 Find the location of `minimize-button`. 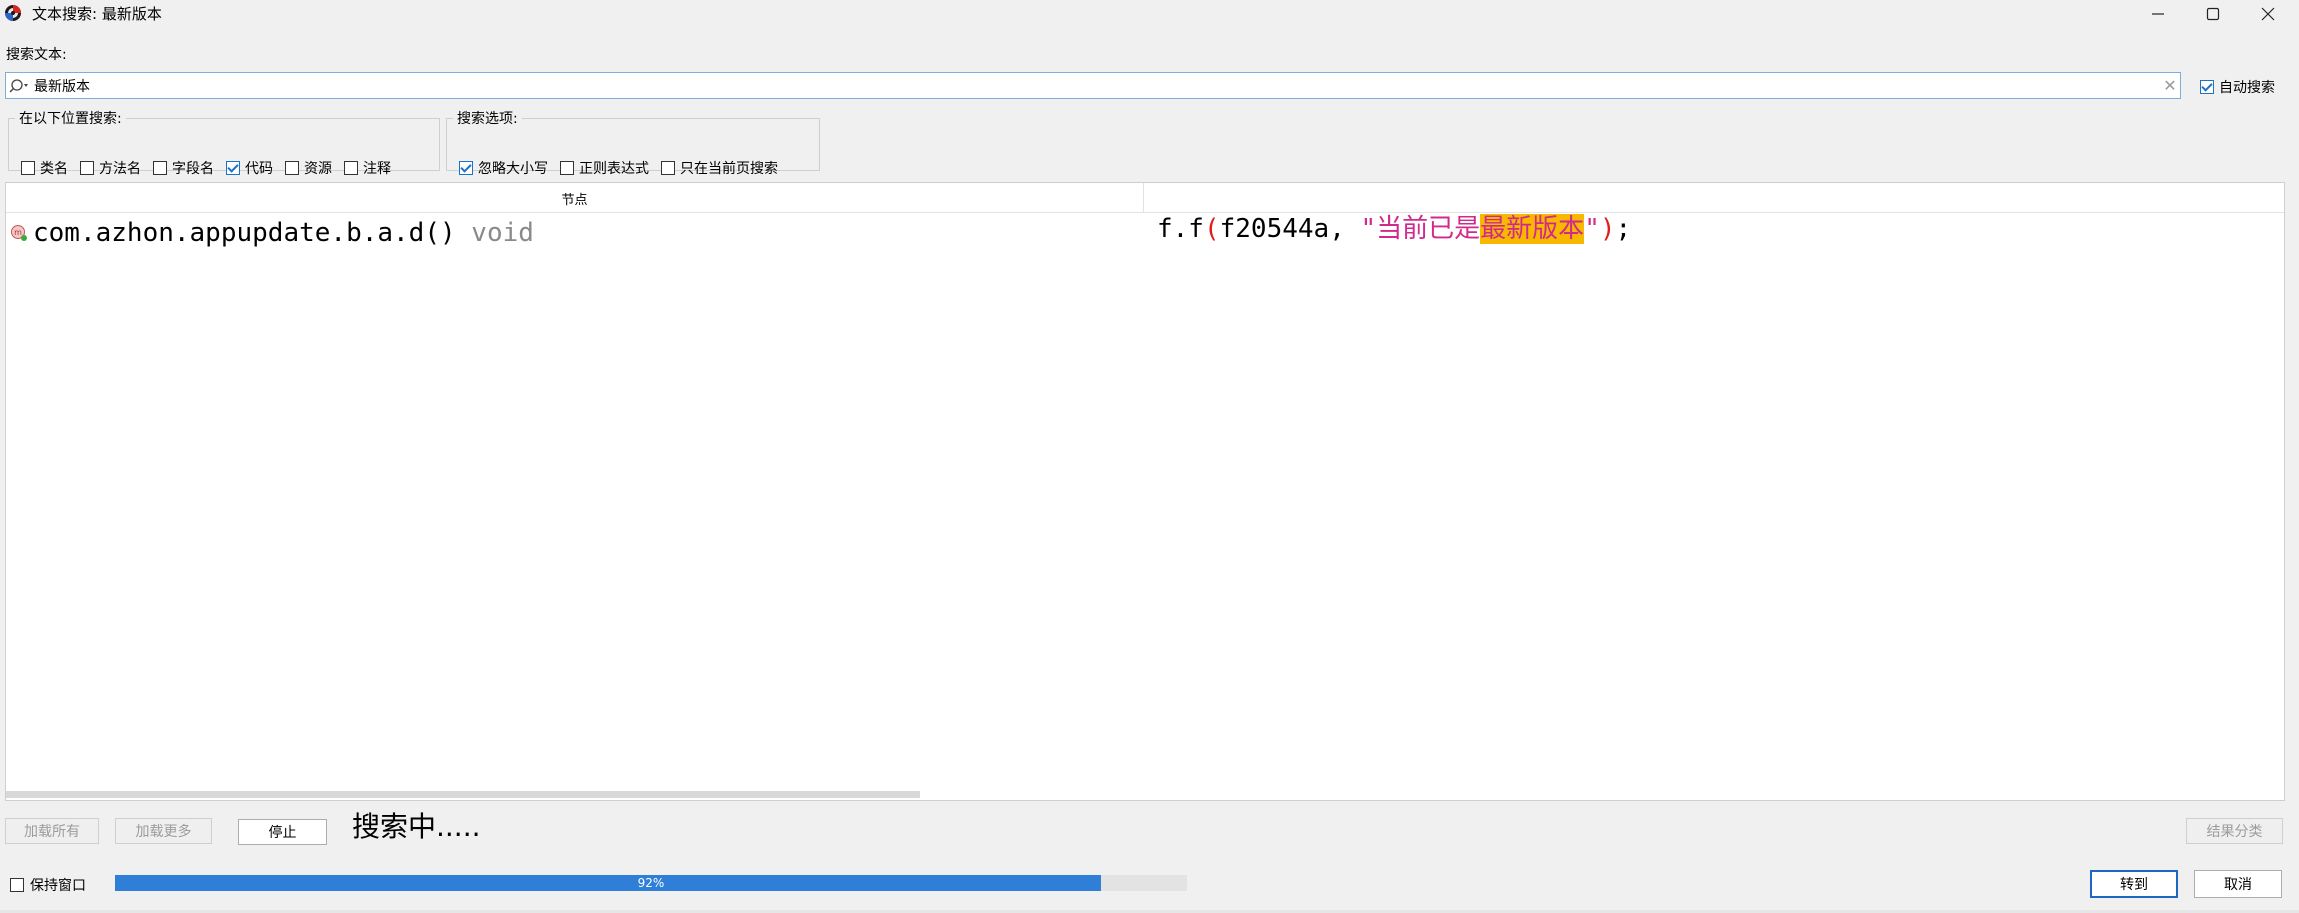

minimize-button is located at coordinates (2158, 14).